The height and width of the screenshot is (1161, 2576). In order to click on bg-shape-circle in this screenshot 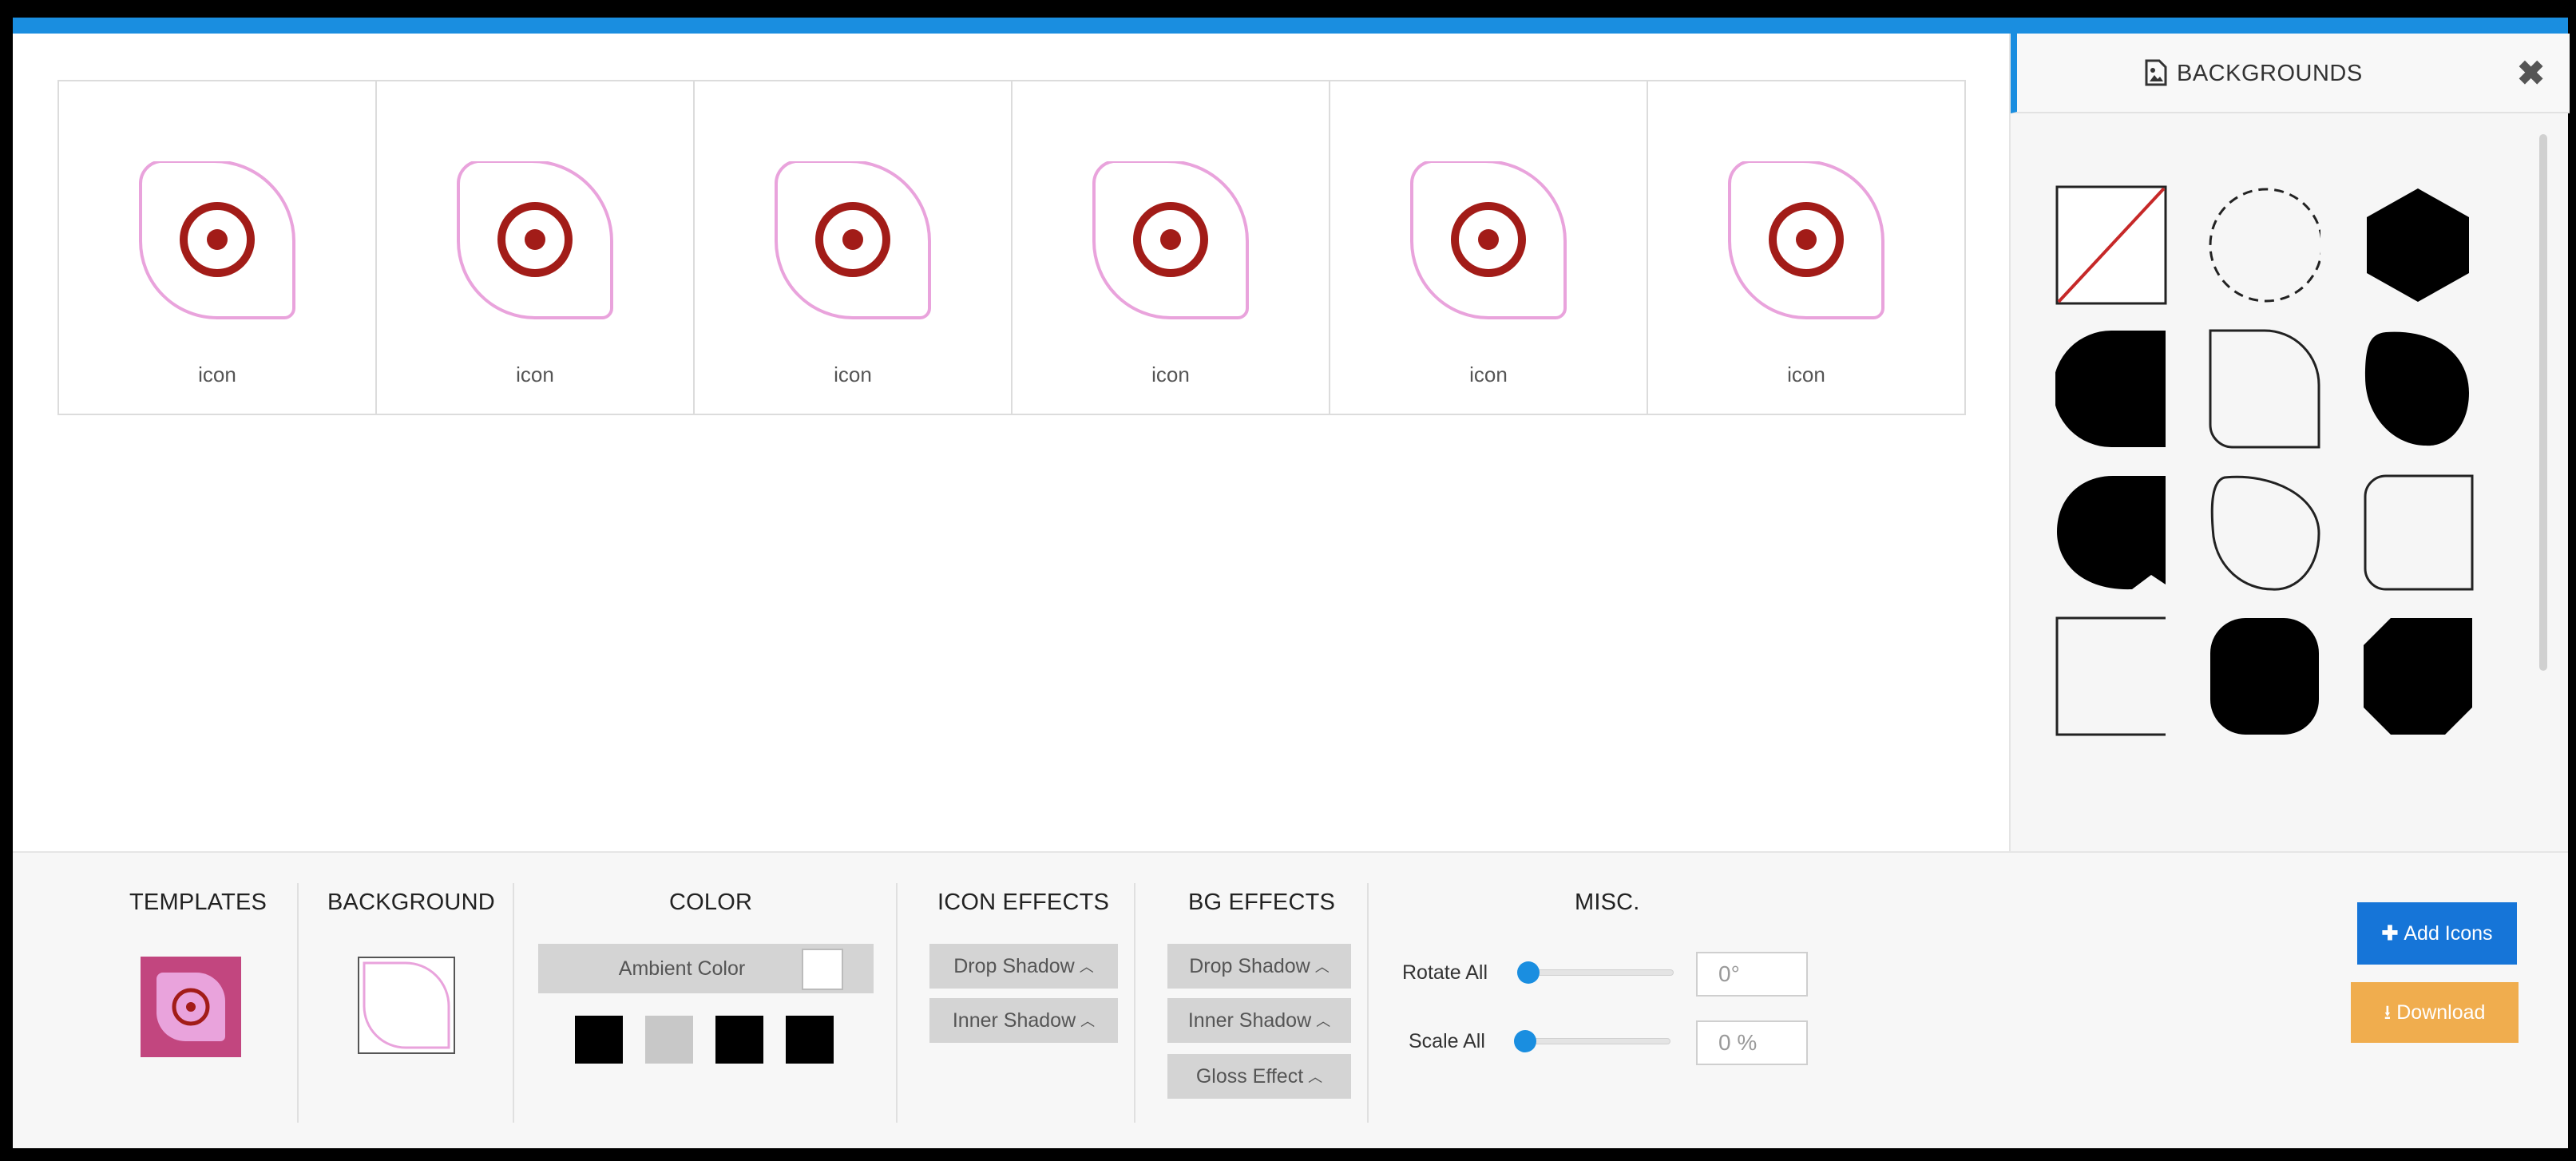, I will do `click(2111, 389)`.